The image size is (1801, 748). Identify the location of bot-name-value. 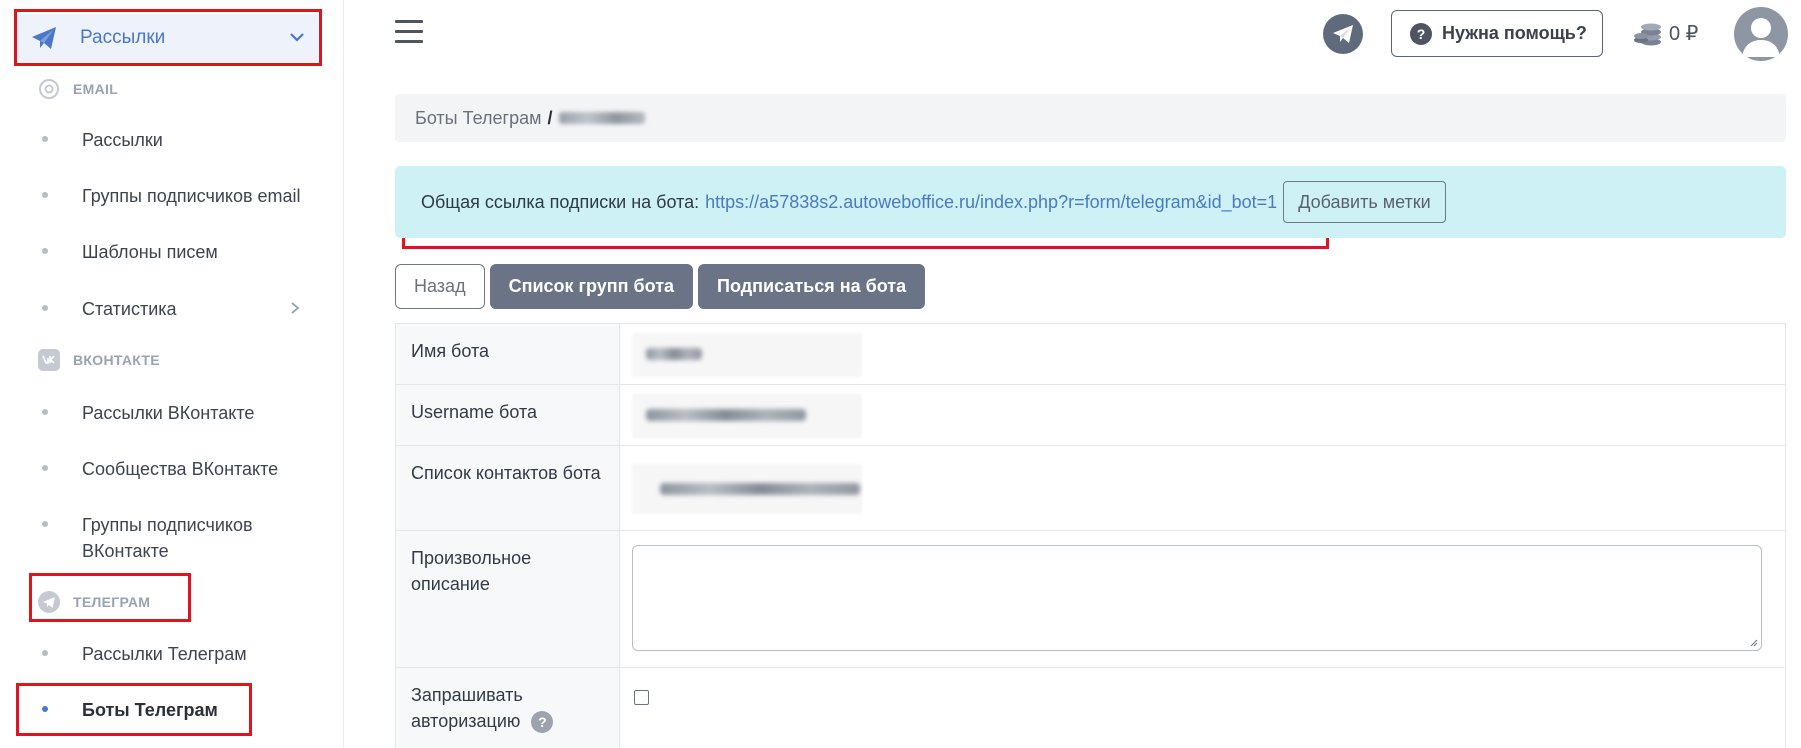
(1202, 354).